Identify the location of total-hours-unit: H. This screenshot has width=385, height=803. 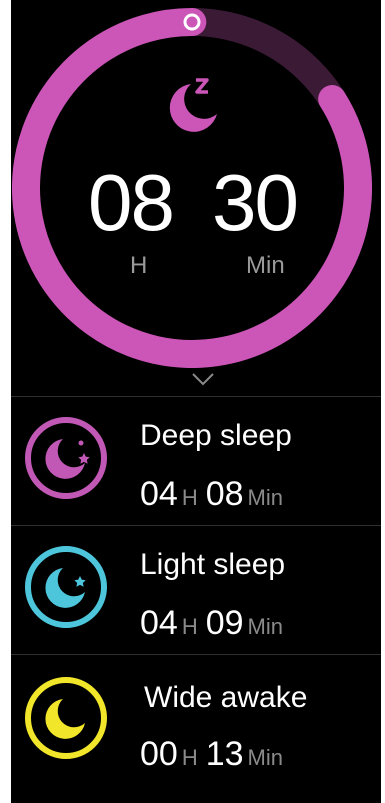
(139, 265).